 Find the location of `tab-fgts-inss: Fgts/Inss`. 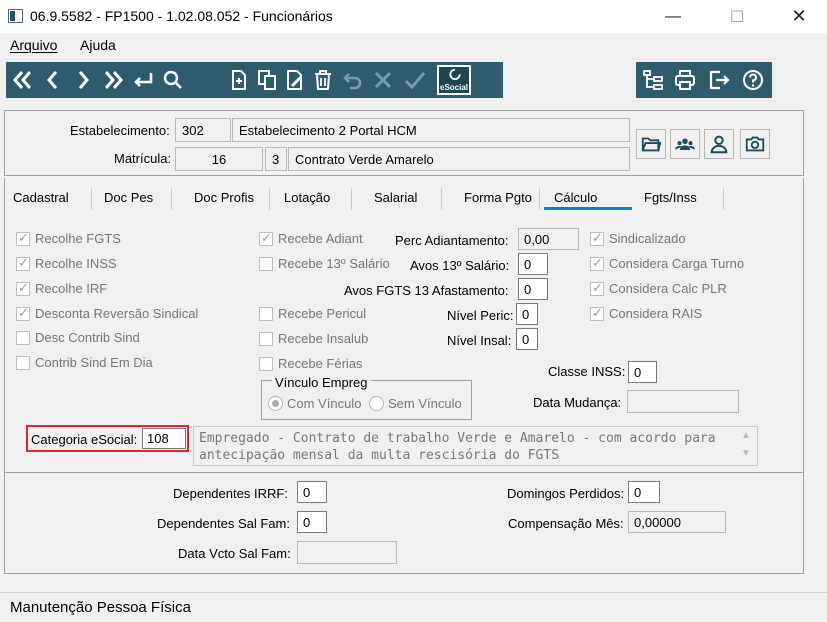

tab-fgts-inss: Fgts/Inss is located at coordinates (680, 199).